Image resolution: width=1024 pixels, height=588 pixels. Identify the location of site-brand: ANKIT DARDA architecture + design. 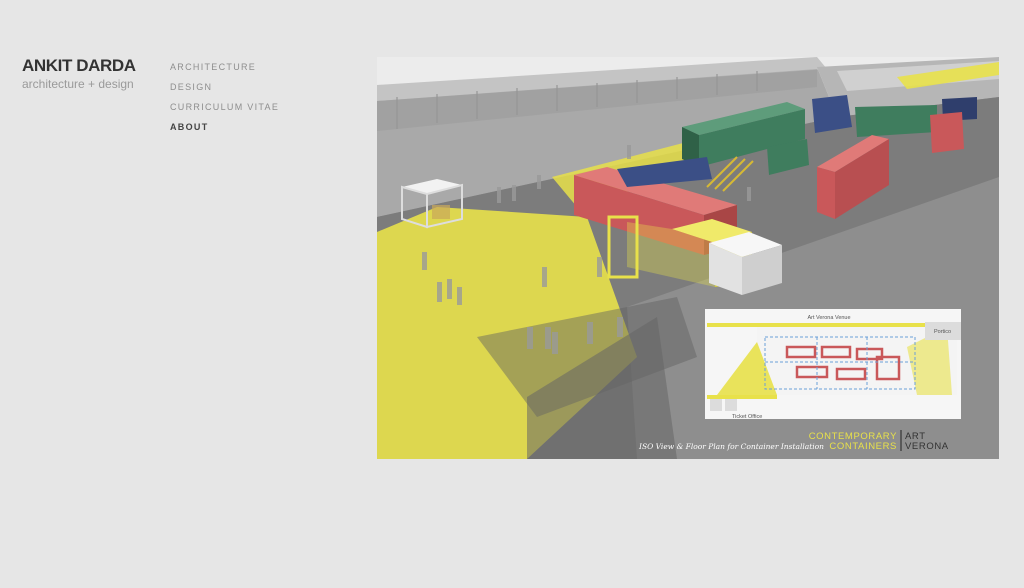
(79, 74).